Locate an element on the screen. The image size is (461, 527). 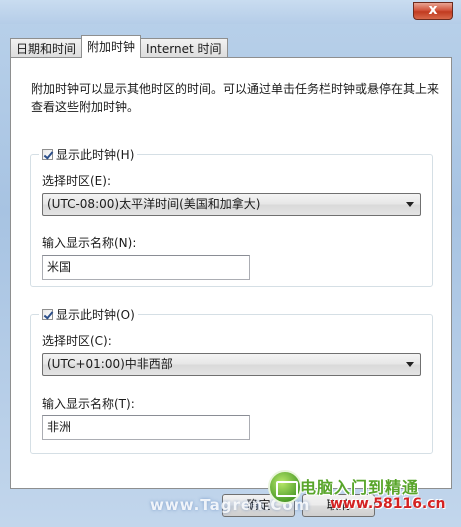
clock1-timezone-value: (UTC-08:00)太平洋时间(美国和加拿大) is located at coordinates (154, 204).